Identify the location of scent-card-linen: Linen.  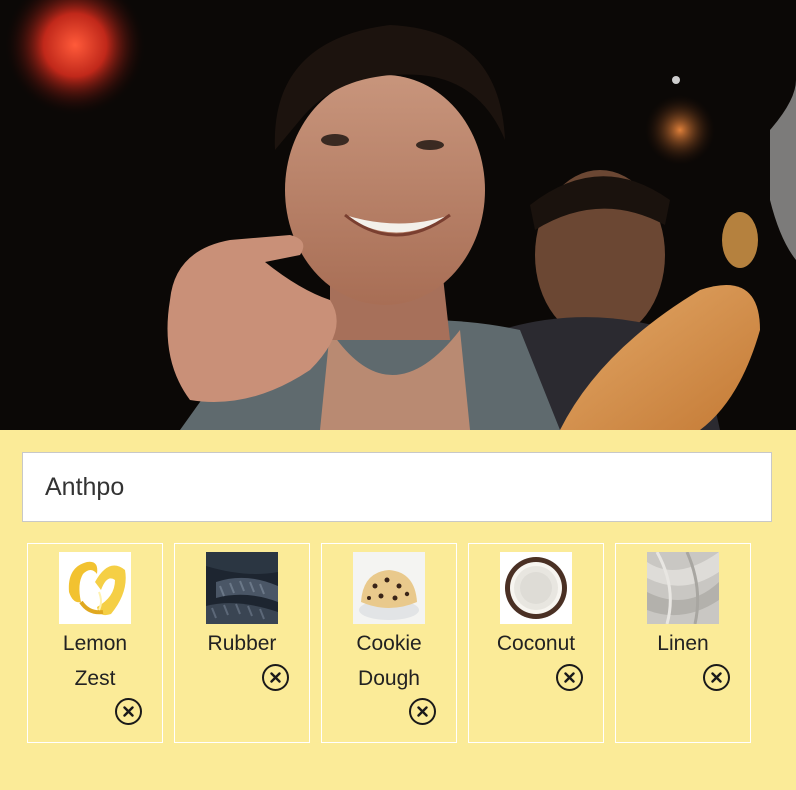
(683, 643).